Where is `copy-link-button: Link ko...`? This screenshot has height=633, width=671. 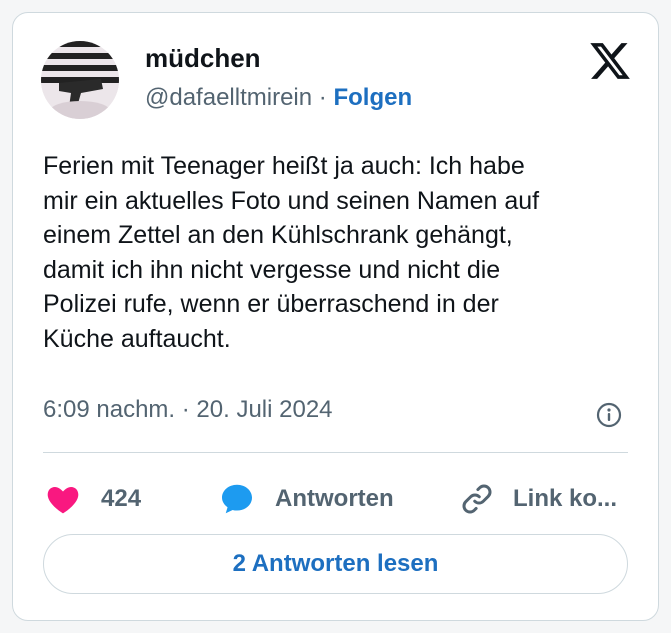
copy-link-button: Link ko... is located at coordinates (538, 499).